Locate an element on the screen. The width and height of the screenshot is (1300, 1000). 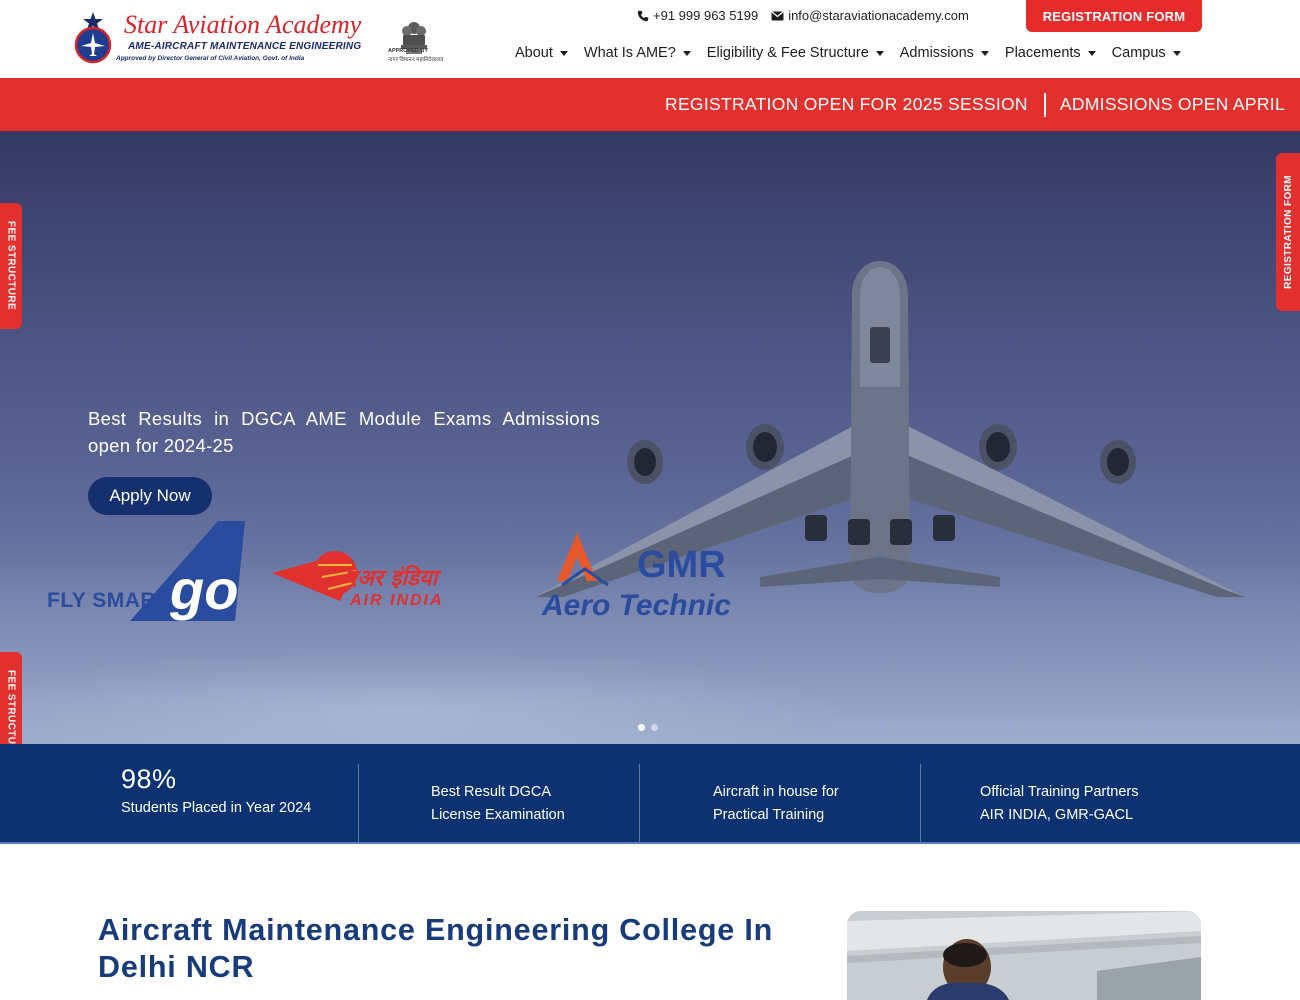
stat-dgca-result: Best Result DGCA License Examination is located at coordinates (498, 821).